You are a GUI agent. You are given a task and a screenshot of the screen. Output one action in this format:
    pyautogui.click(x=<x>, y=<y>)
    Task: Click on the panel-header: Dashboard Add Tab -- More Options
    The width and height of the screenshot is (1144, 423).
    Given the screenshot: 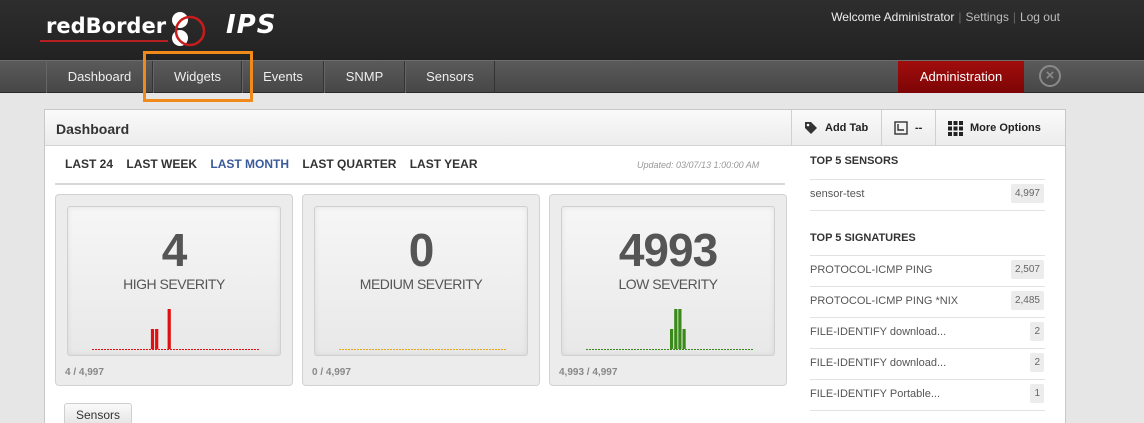 What is the action you would take?
    pyautogui.click(x=555, y=128)
    